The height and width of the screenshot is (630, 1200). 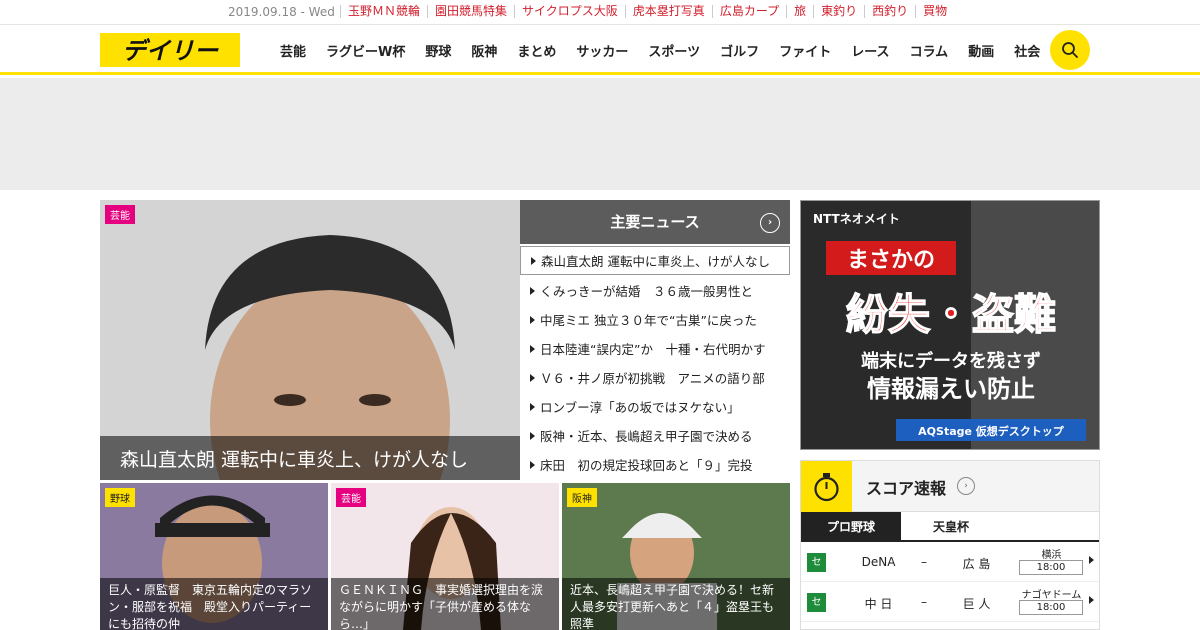 I want to click on search-icon, so click(x=1070, y=50).